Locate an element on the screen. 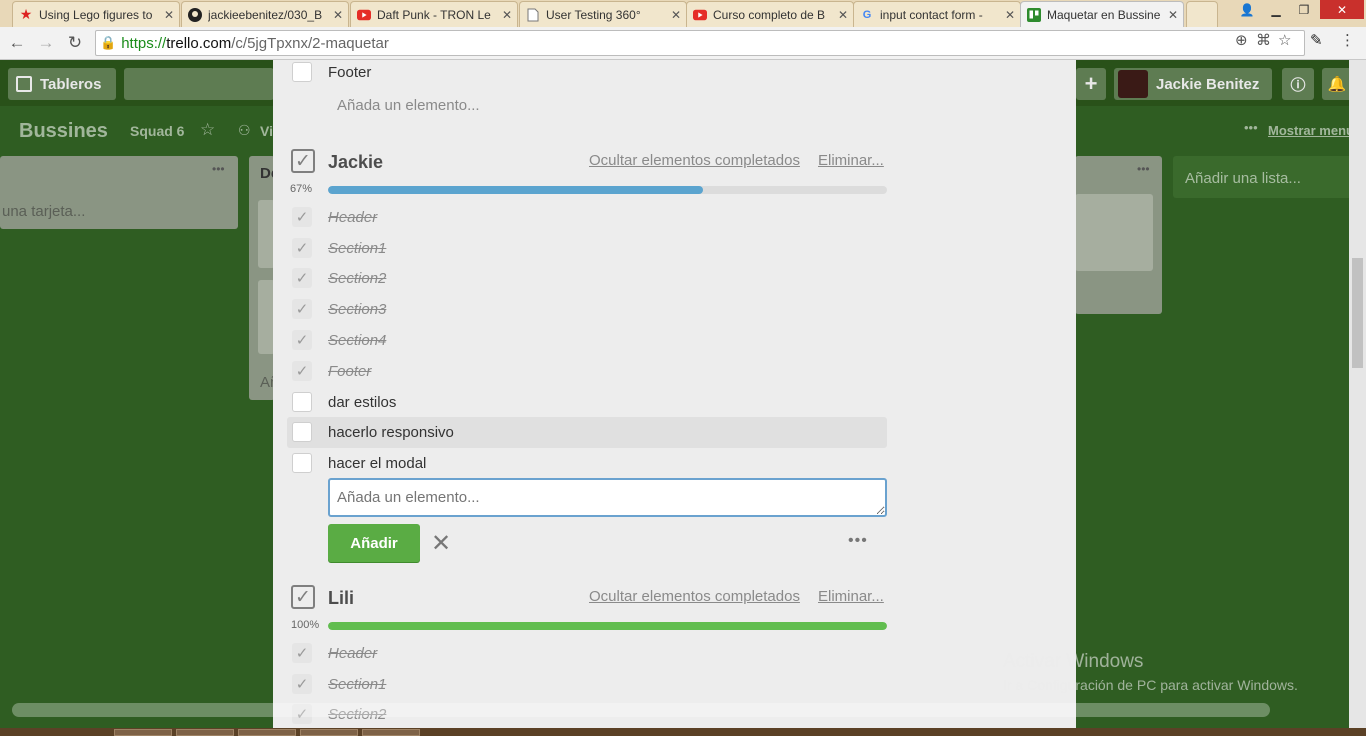 This screenshot has width=1366, height=736. reload-icon: ↻ is located at coordinates (75, 43).